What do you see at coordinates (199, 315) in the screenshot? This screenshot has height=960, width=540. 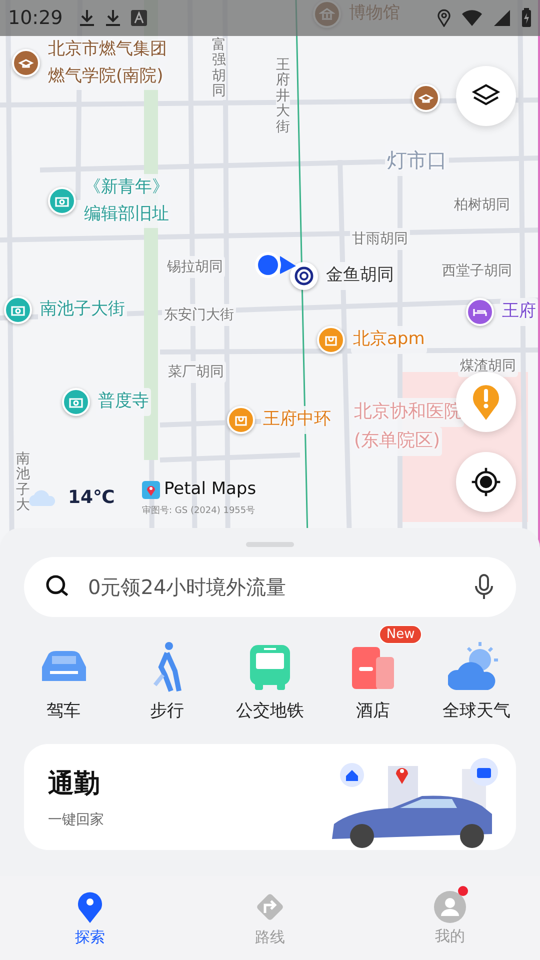 I see `place-label: 东安门大街` at bounding box center [199, 315].